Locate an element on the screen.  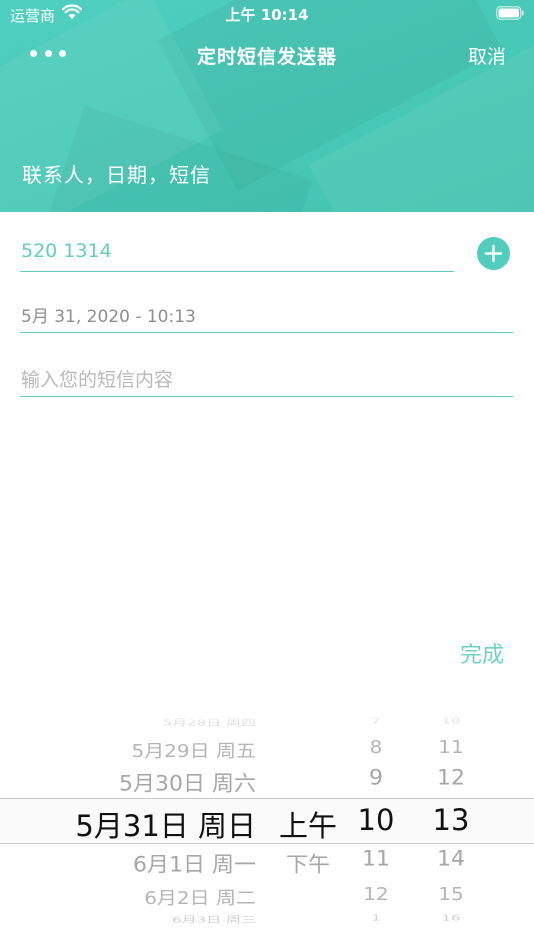
status-bar: 运营商 上午 10:14 is located at coordinates (267, 14).